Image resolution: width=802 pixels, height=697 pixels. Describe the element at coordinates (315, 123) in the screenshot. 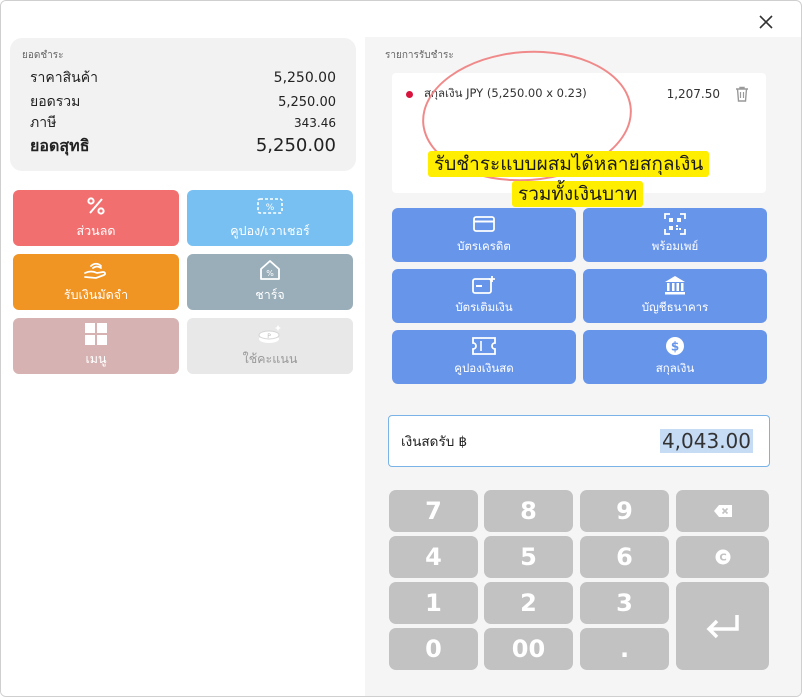

I see `summary-value: 343.46` at that location.